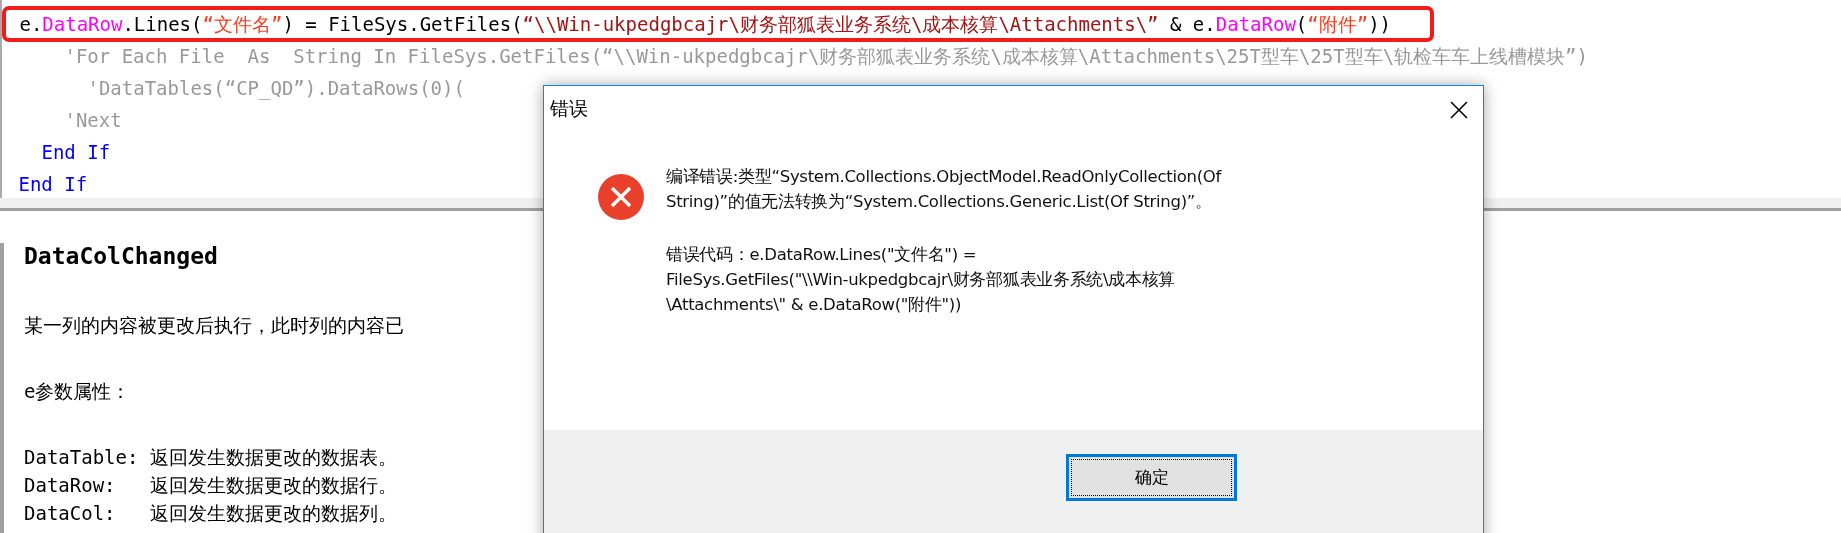 This screenshot has width=1841, height=533. I want to click on help-title: DataColChanged, so click(121, 257).